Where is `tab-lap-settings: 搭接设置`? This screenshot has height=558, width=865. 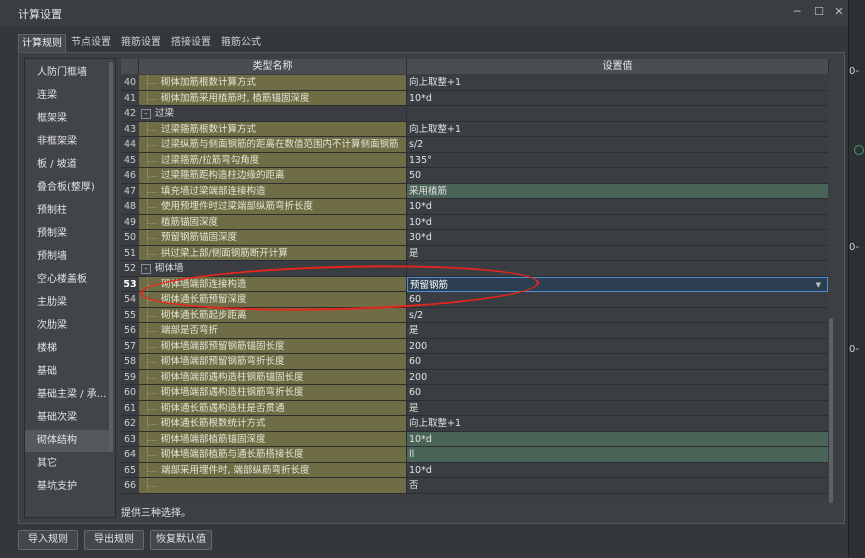 tab-lap-settings: 搭接设置 is located at coordinates (191, 43).